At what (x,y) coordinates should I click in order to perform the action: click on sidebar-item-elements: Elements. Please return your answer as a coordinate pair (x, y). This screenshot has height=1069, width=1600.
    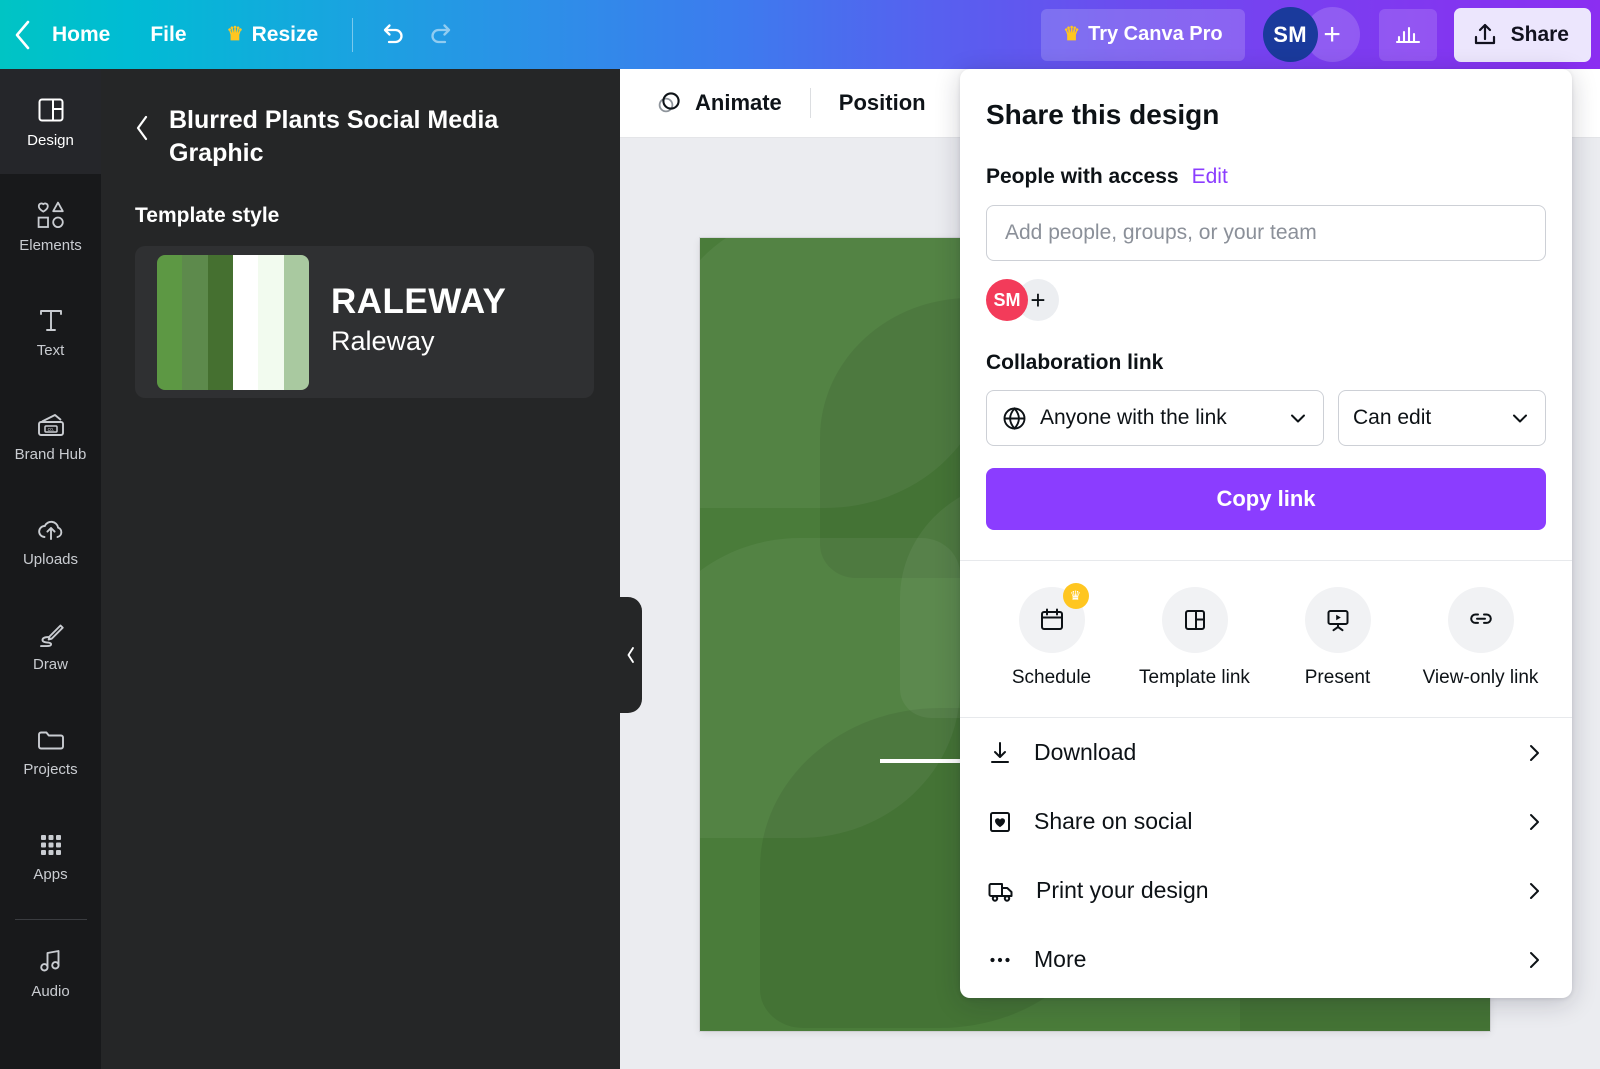
    Looking at the image, I should click on (50, 226).